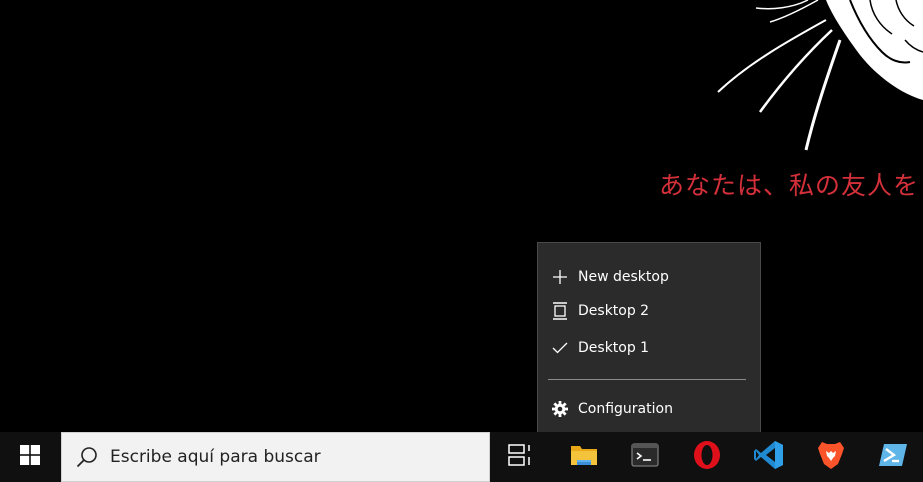 The width and height of the screenshot is (923, 482). I want to click on menu-item-new-desktop: New desktop, so click(649, 277).